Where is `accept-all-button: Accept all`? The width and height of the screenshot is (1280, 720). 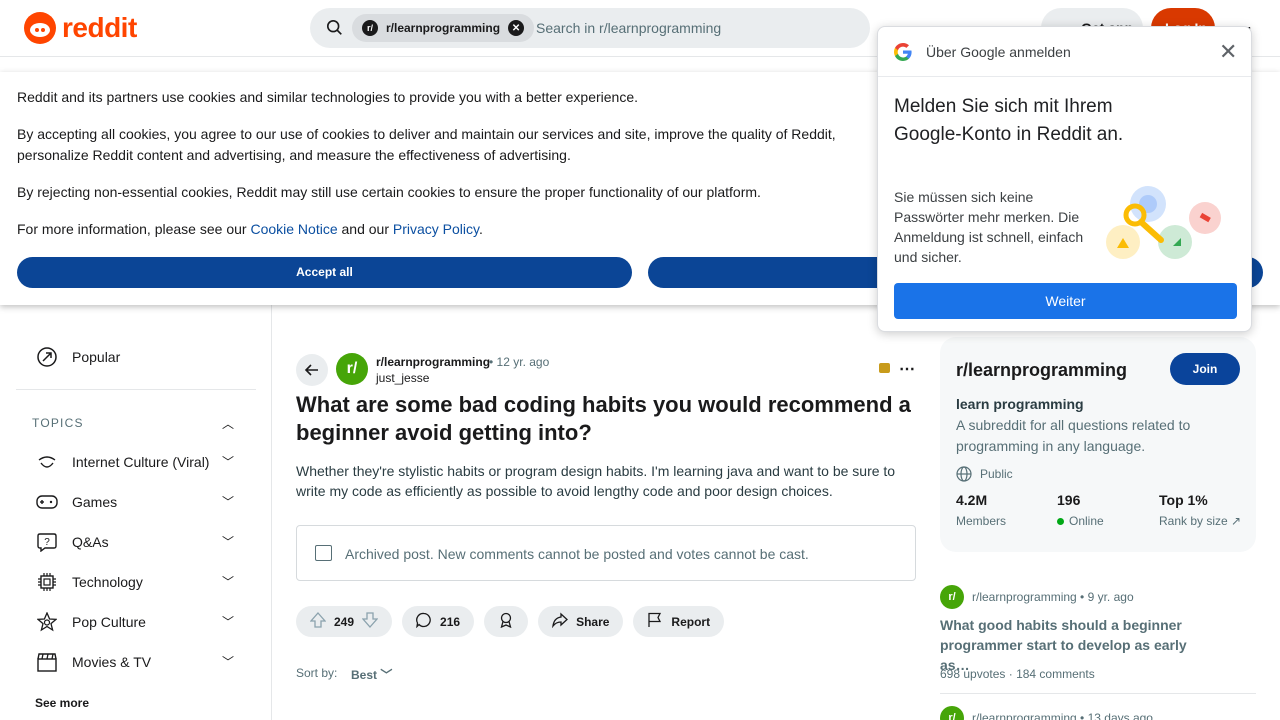
accept-all-button: Accept all is located at coordinates (324, 272).